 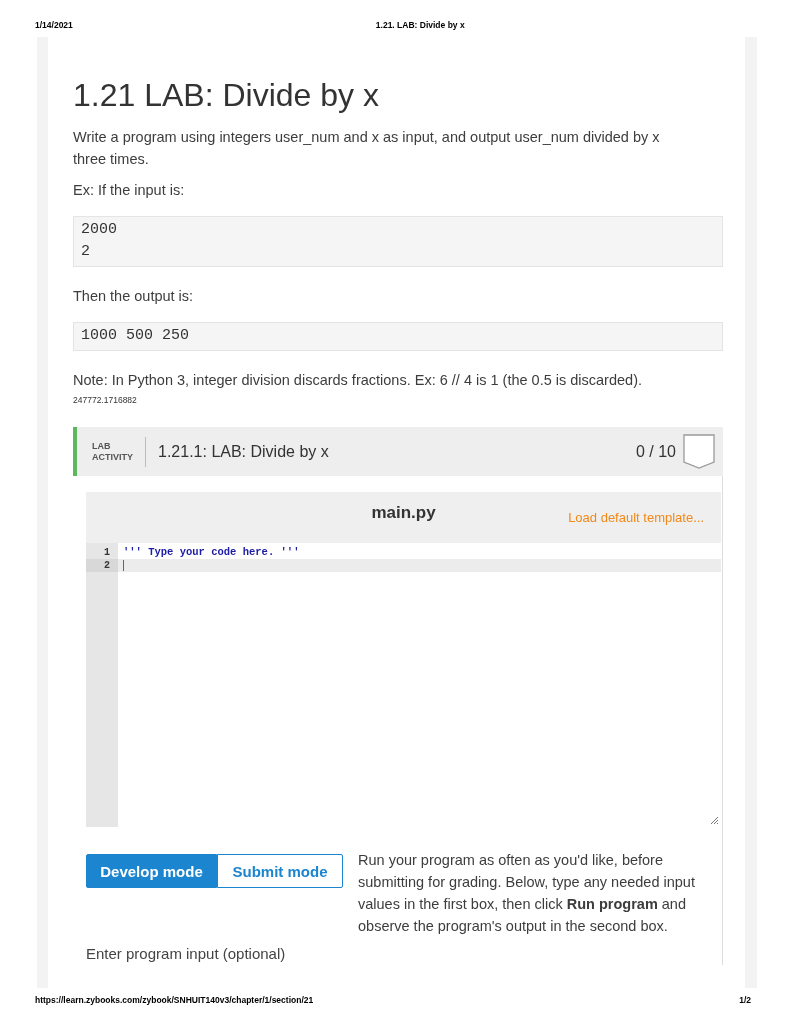 What do you see at coordinates (714, 820) in the screenshot?
I see `resize-handle-icon` at bounding box center [714, 820].